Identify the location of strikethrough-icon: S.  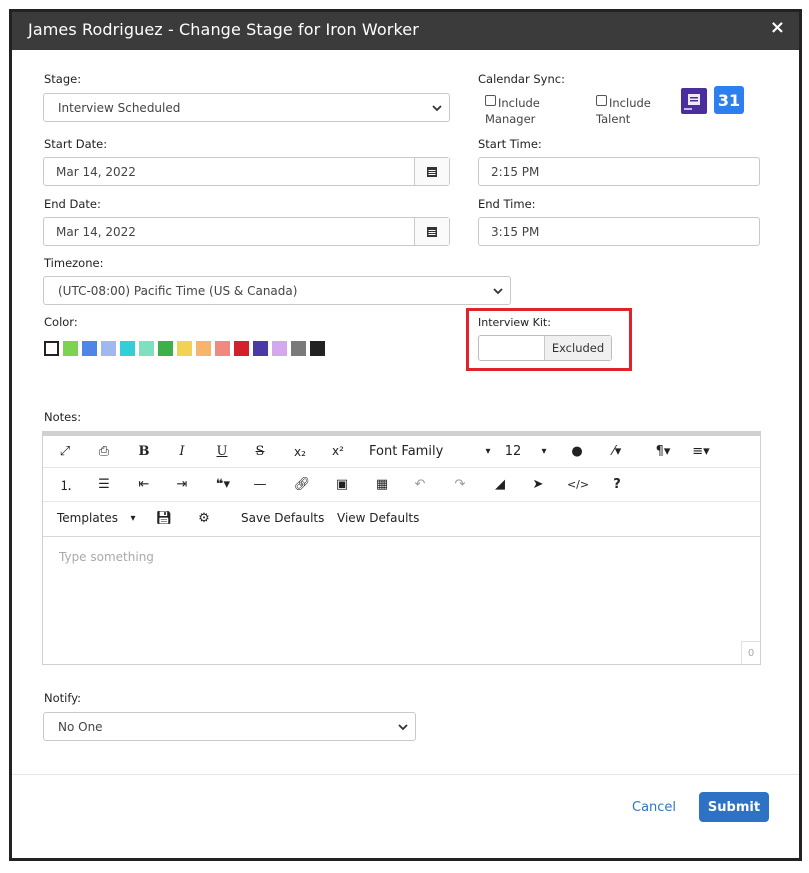
(260, 451).